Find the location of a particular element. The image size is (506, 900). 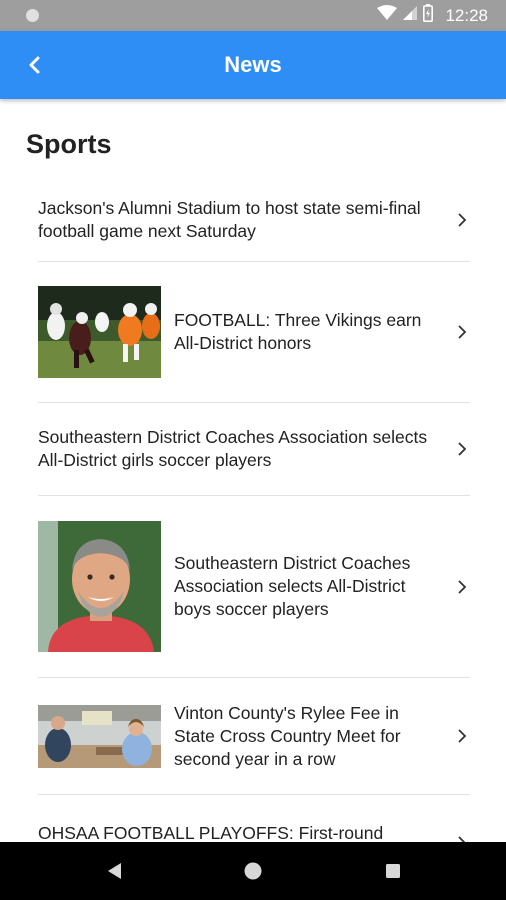

back-button is located at coordinates (34, 65).